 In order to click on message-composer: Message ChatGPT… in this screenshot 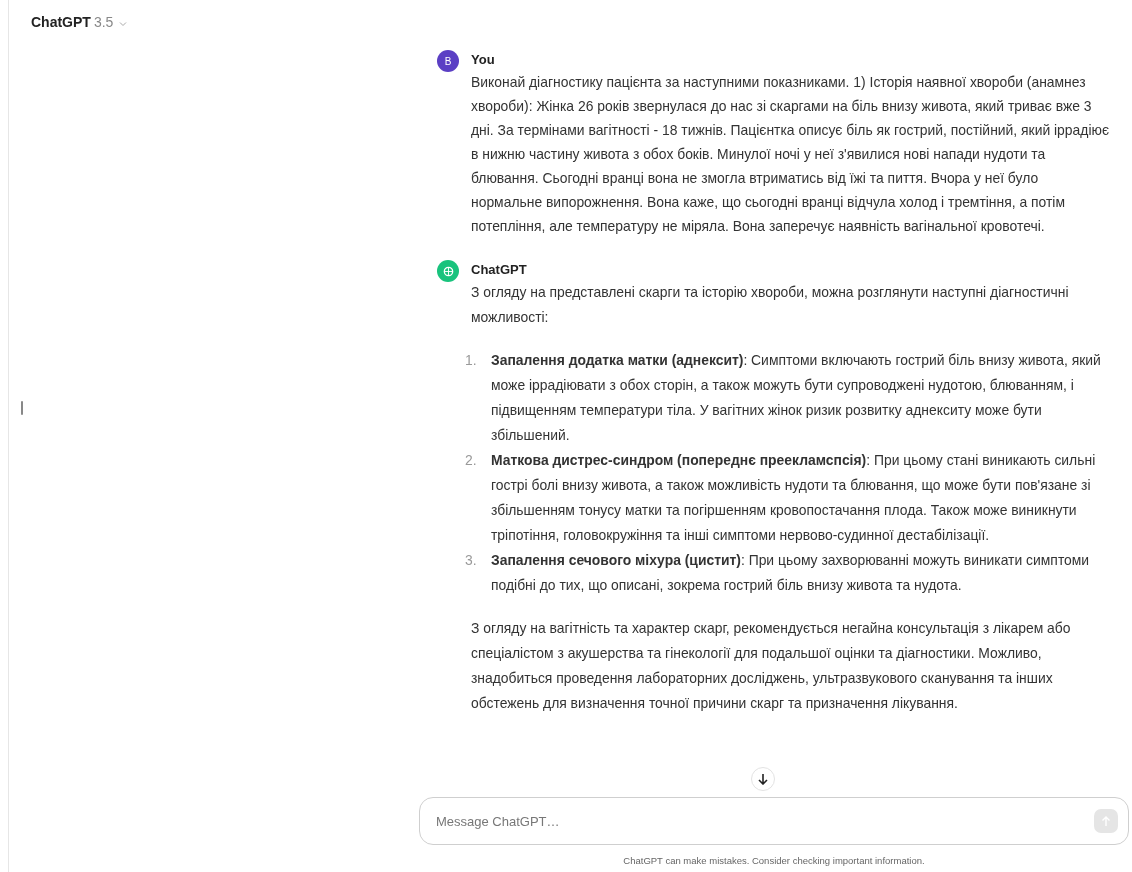, I will do `click(774, 821)`.